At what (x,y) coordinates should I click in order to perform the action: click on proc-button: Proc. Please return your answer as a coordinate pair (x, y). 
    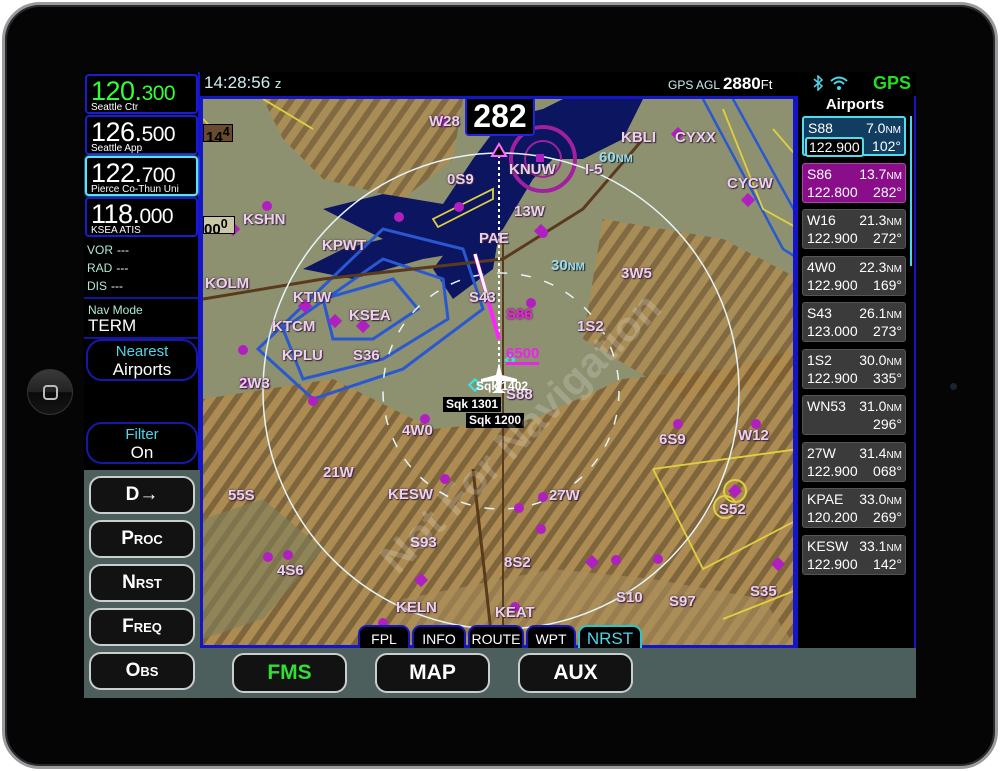
    Looking at the image, I should click on (142, 539).